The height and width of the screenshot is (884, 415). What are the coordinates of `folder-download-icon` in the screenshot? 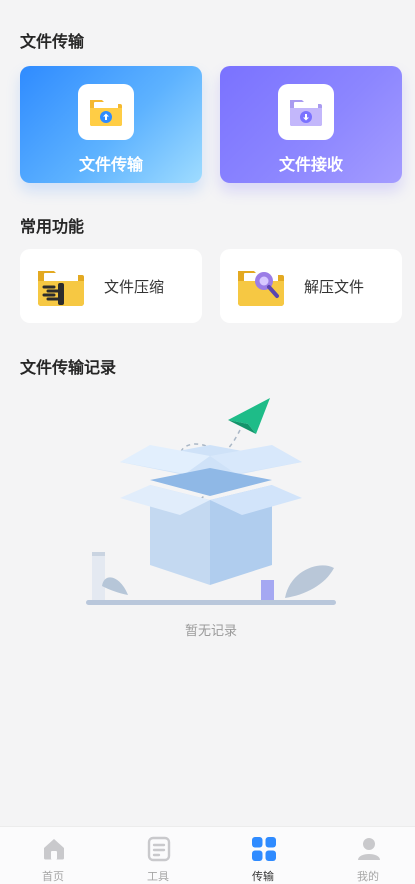 It's located at (306, 112).